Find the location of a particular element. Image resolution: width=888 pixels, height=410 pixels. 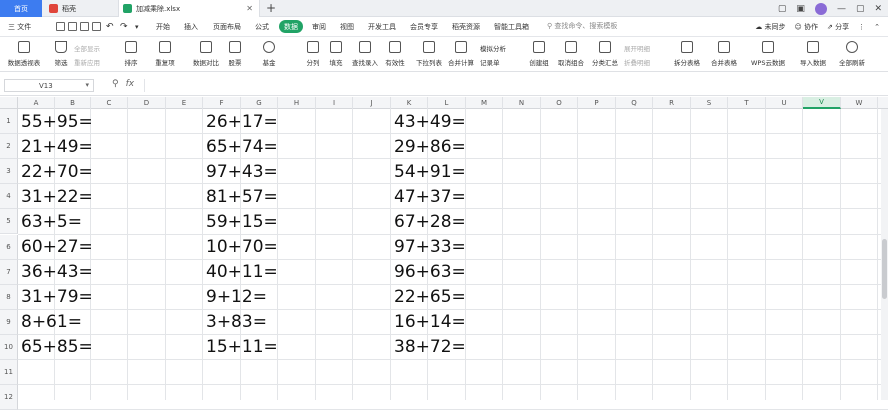

cell-a2: 21+49= is located at coordinates (57, 146).